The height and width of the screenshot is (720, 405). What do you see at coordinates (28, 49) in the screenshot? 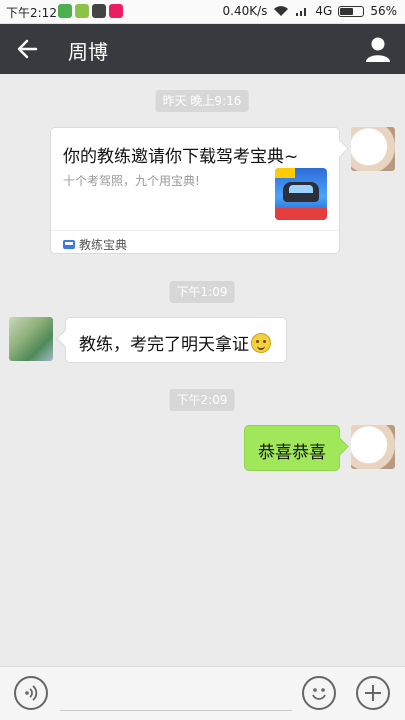
I see `back-arrow-icon` at bounding box center [28, 49].